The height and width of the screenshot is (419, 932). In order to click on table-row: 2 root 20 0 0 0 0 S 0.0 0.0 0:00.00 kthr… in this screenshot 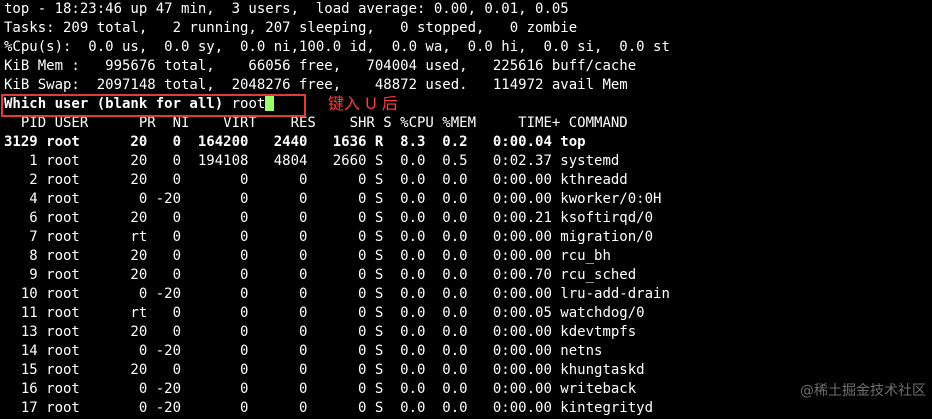, I will do `click(468, 180)`.